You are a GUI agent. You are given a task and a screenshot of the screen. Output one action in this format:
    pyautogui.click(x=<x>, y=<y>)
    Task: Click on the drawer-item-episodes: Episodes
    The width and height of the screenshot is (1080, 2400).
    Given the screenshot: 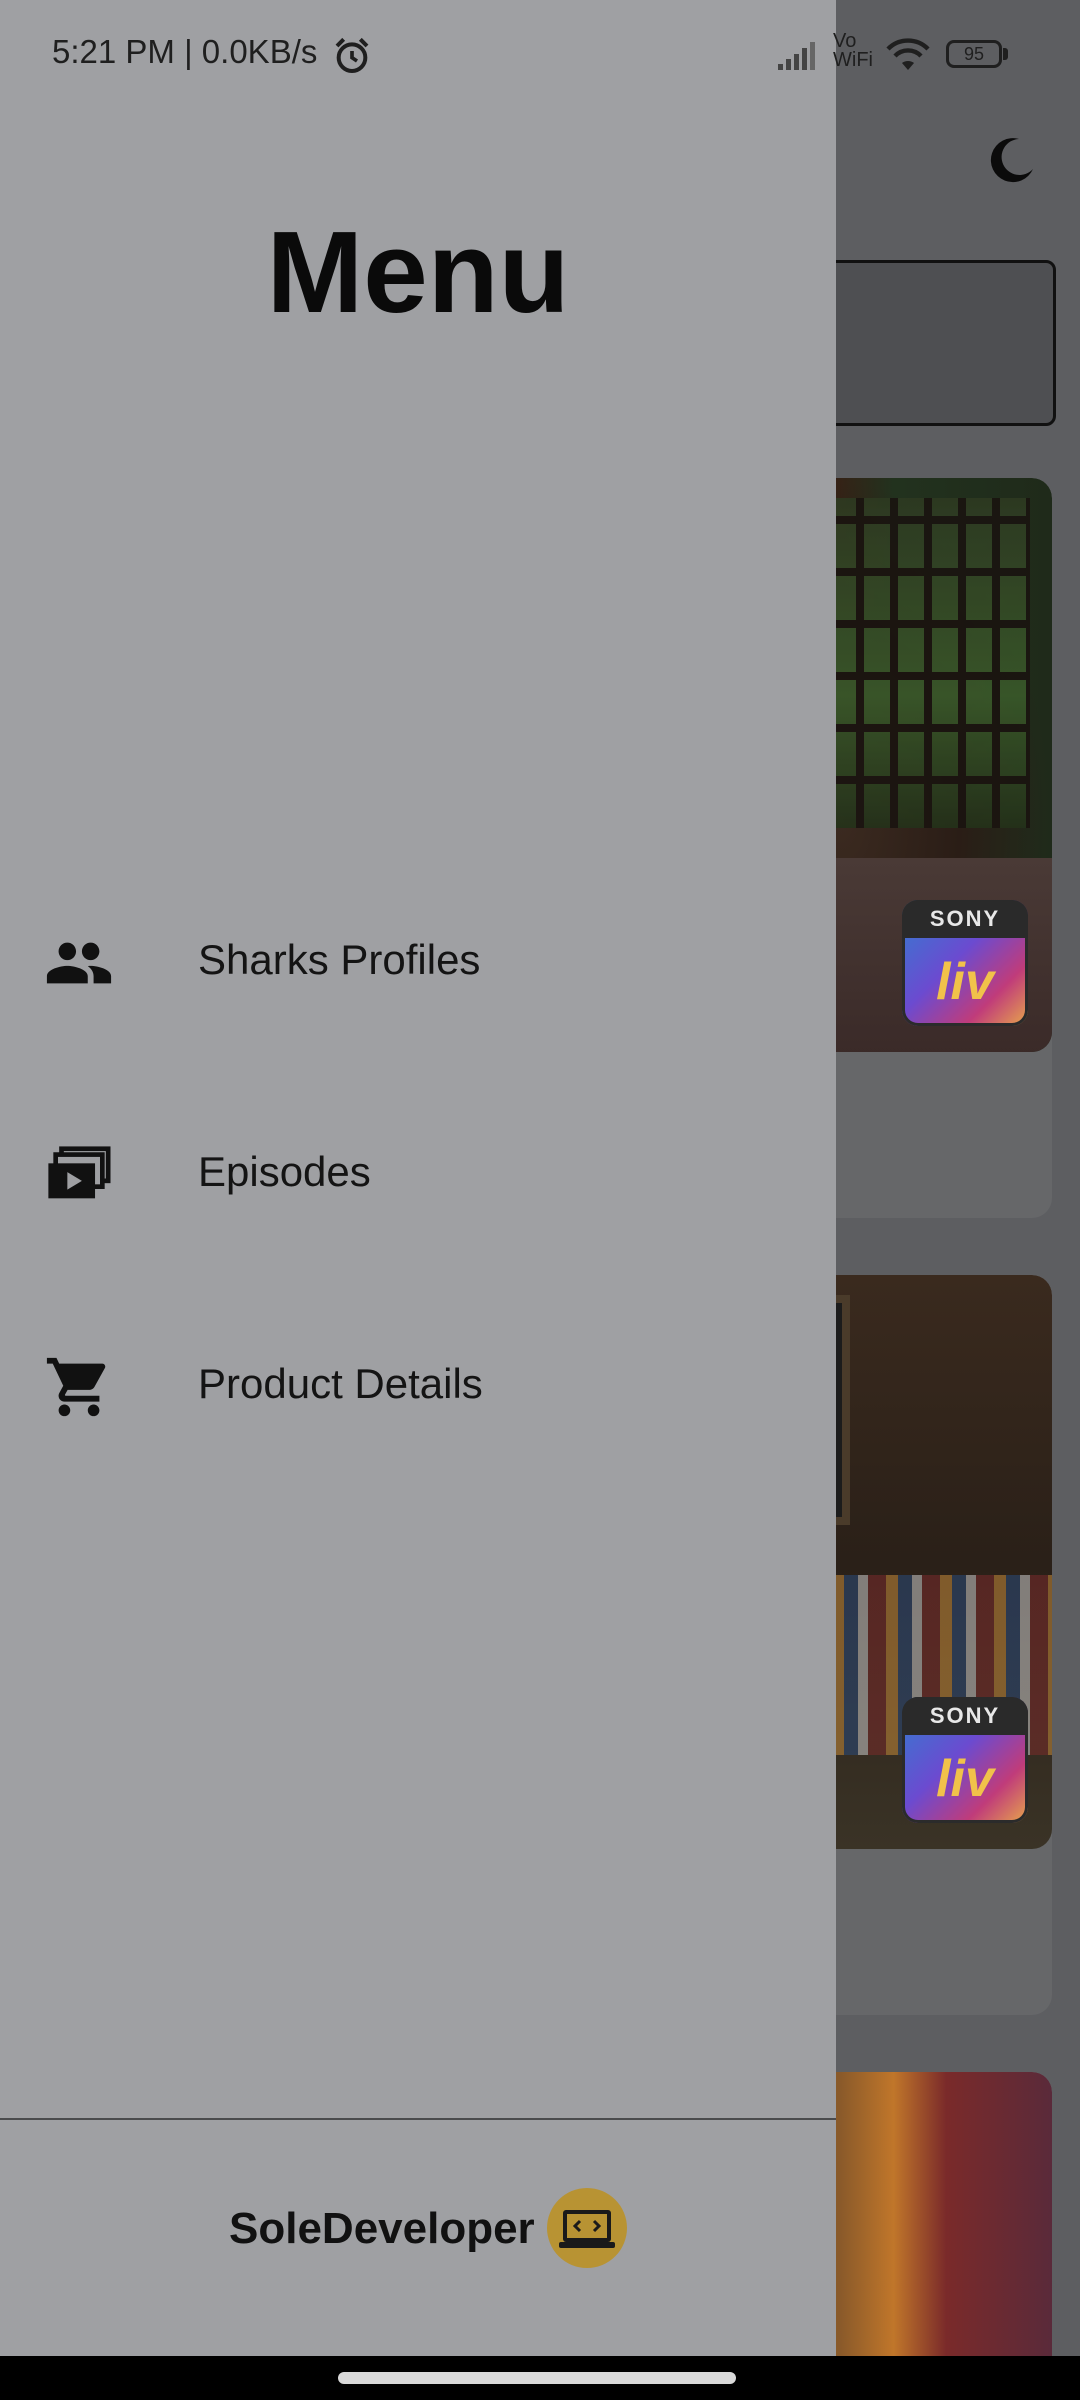 What is the action you would take?
    pyautogui.click(x=418, y=1175)
    